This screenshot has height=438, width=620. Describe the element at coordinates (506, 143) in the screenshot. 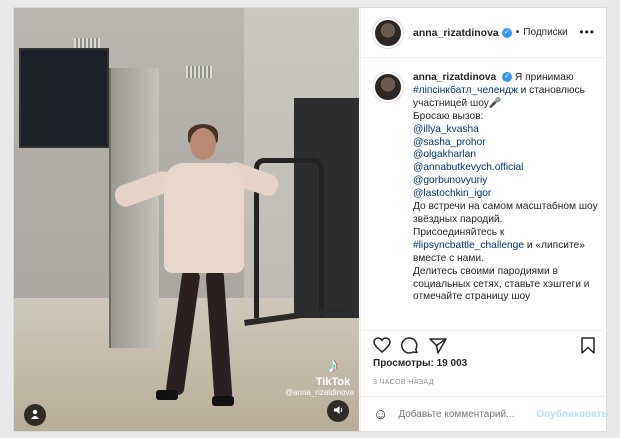

I see `mention-link: @sasha_prohor` at that location.